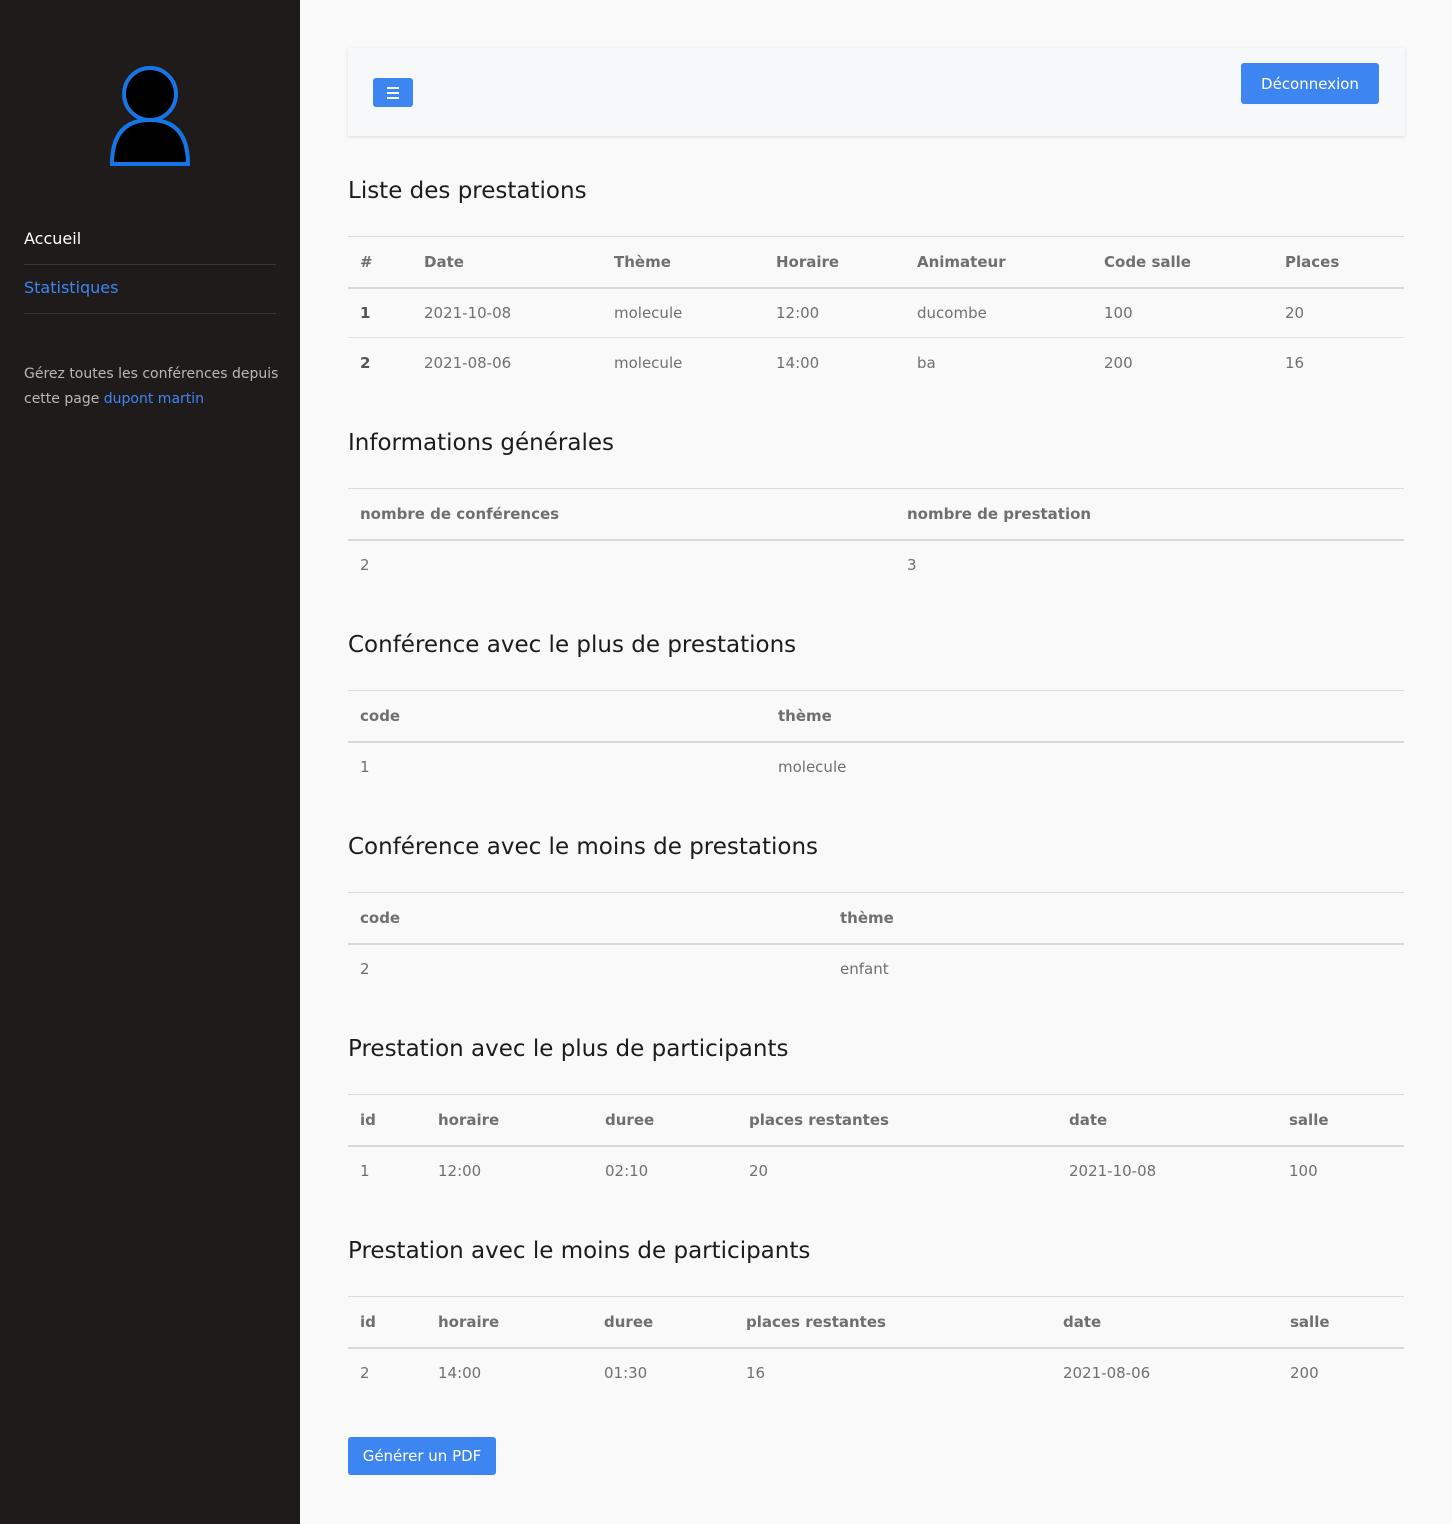  What do you see at coordinates (998, 262) in the screenshot?
I see `column-header: Animateur` at bounding box center [998, 262].